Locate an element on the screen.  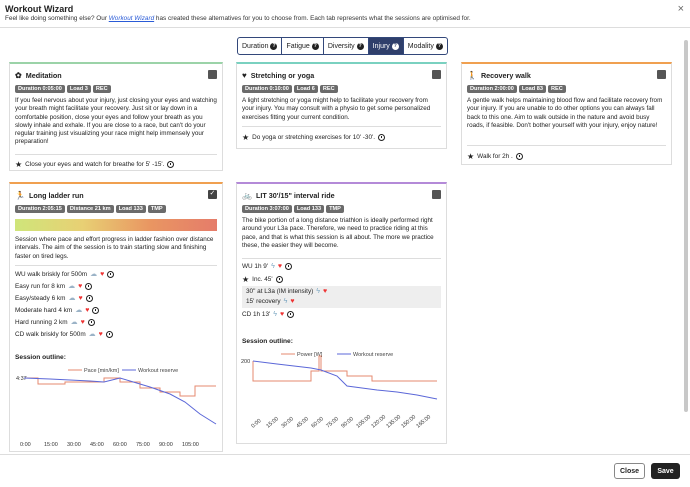
tab-modality: Modality? is located at coordinates (425, 46).